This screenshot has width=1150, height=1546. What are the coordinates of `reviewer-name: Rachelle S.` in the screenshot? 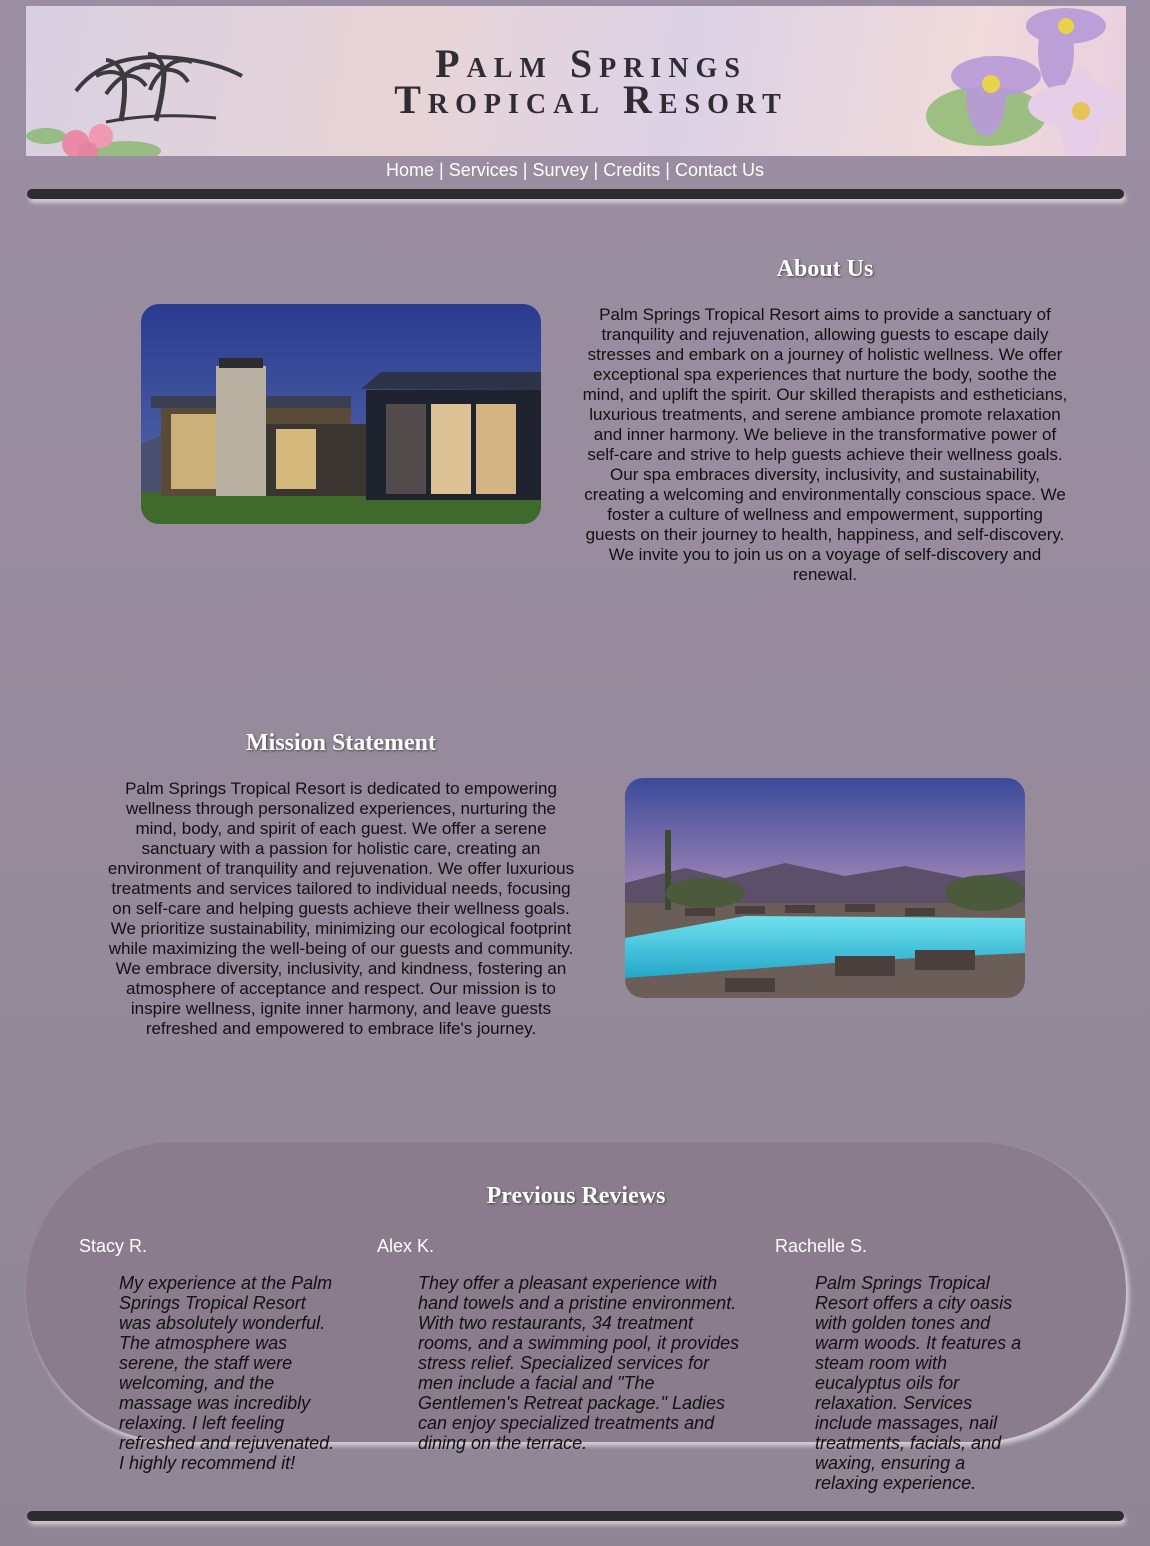 It's located at (821, 1246).